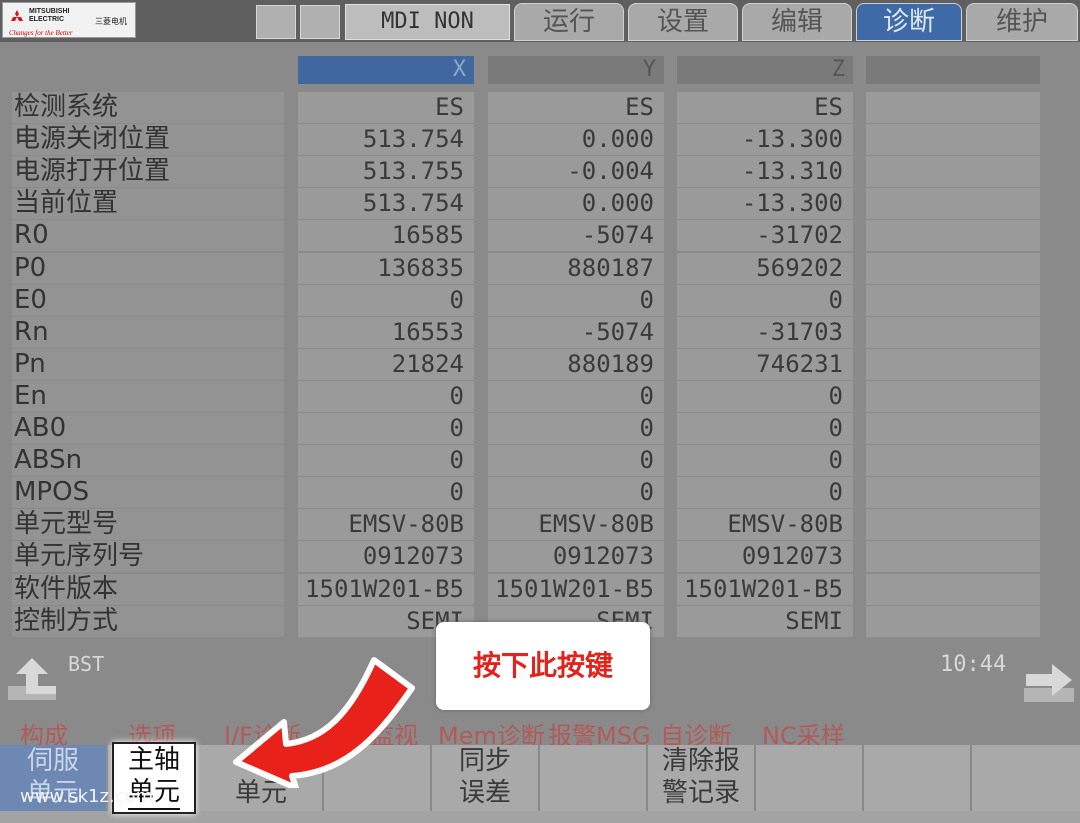 This screenshot has height=823, width=1080. I want to click on table-cell: -5074, so click(576, 332).